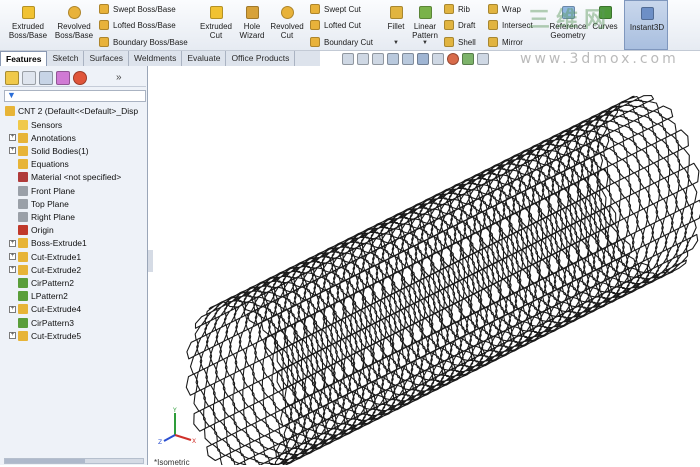 The height and width of the screenshot is (467, 700). What do you see at coordinates (137, 25) in the screenshot?
I see `lofted-boss-button: Lofted Boss/Base` at bounding box center [137, 25].